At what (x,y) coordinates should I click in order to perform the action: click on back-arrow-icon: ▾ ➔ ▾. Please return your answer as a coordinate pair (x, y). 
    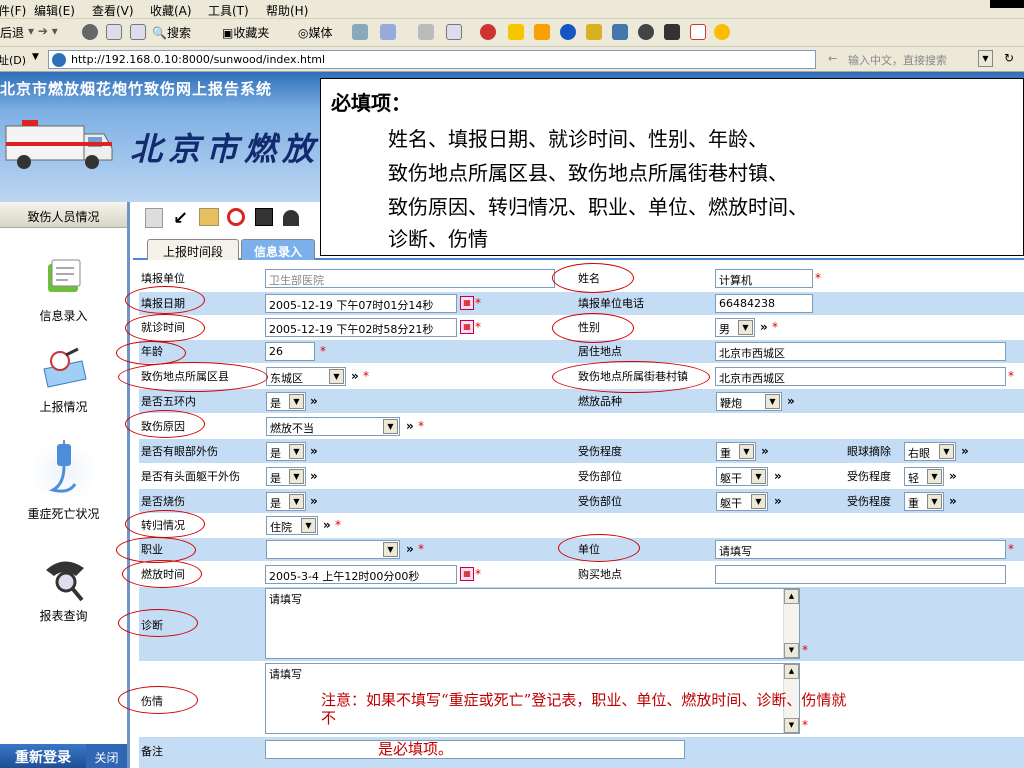
    Looking at the image, I should click on (43, 31).